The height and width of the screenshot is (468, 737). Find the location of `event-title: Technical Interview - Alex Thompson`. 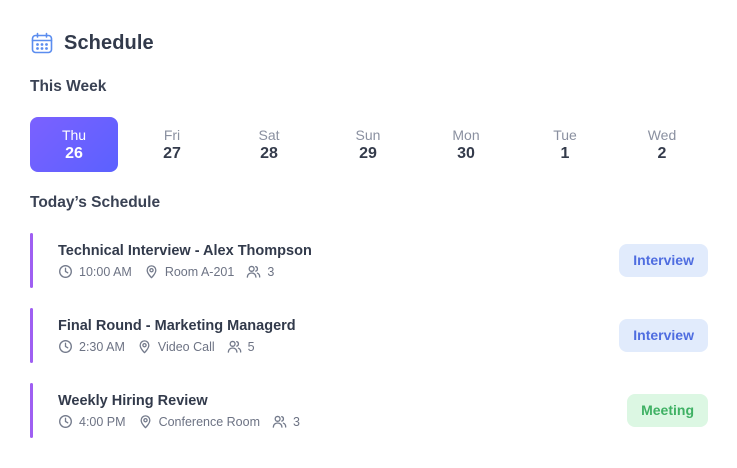

event-title: Technical Interview - Alex Thompson is located at coordinates (185, 251).